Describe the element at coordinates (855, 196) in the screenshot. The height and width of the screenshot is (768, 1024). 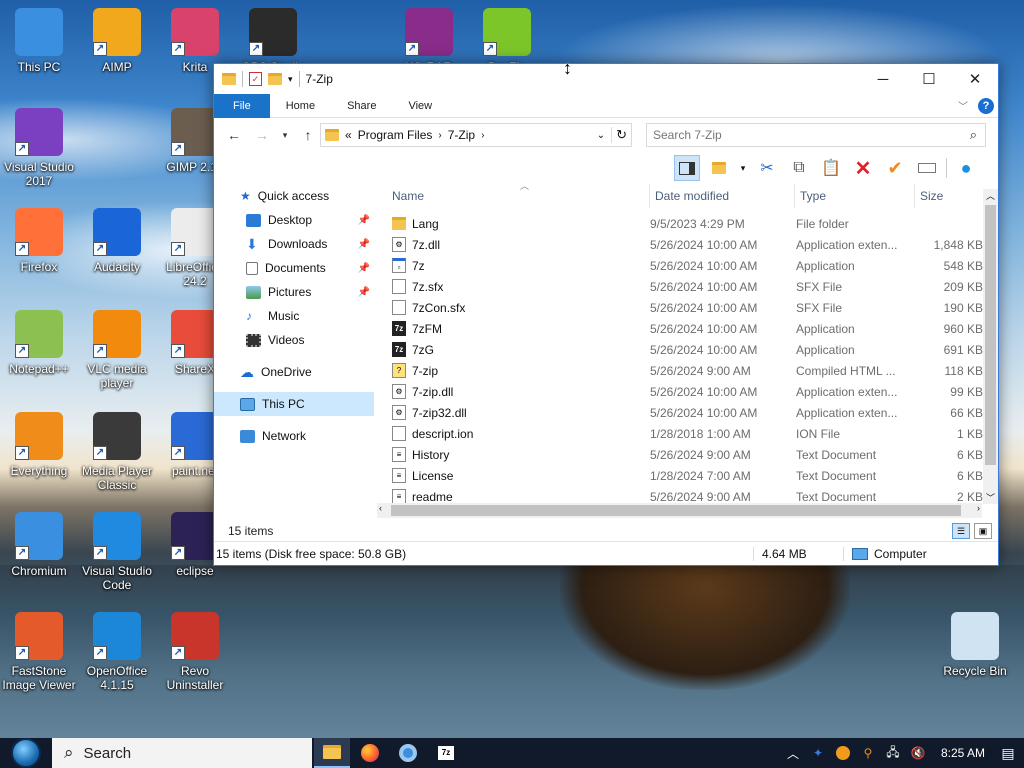
I see `column-type: Type` at that location.